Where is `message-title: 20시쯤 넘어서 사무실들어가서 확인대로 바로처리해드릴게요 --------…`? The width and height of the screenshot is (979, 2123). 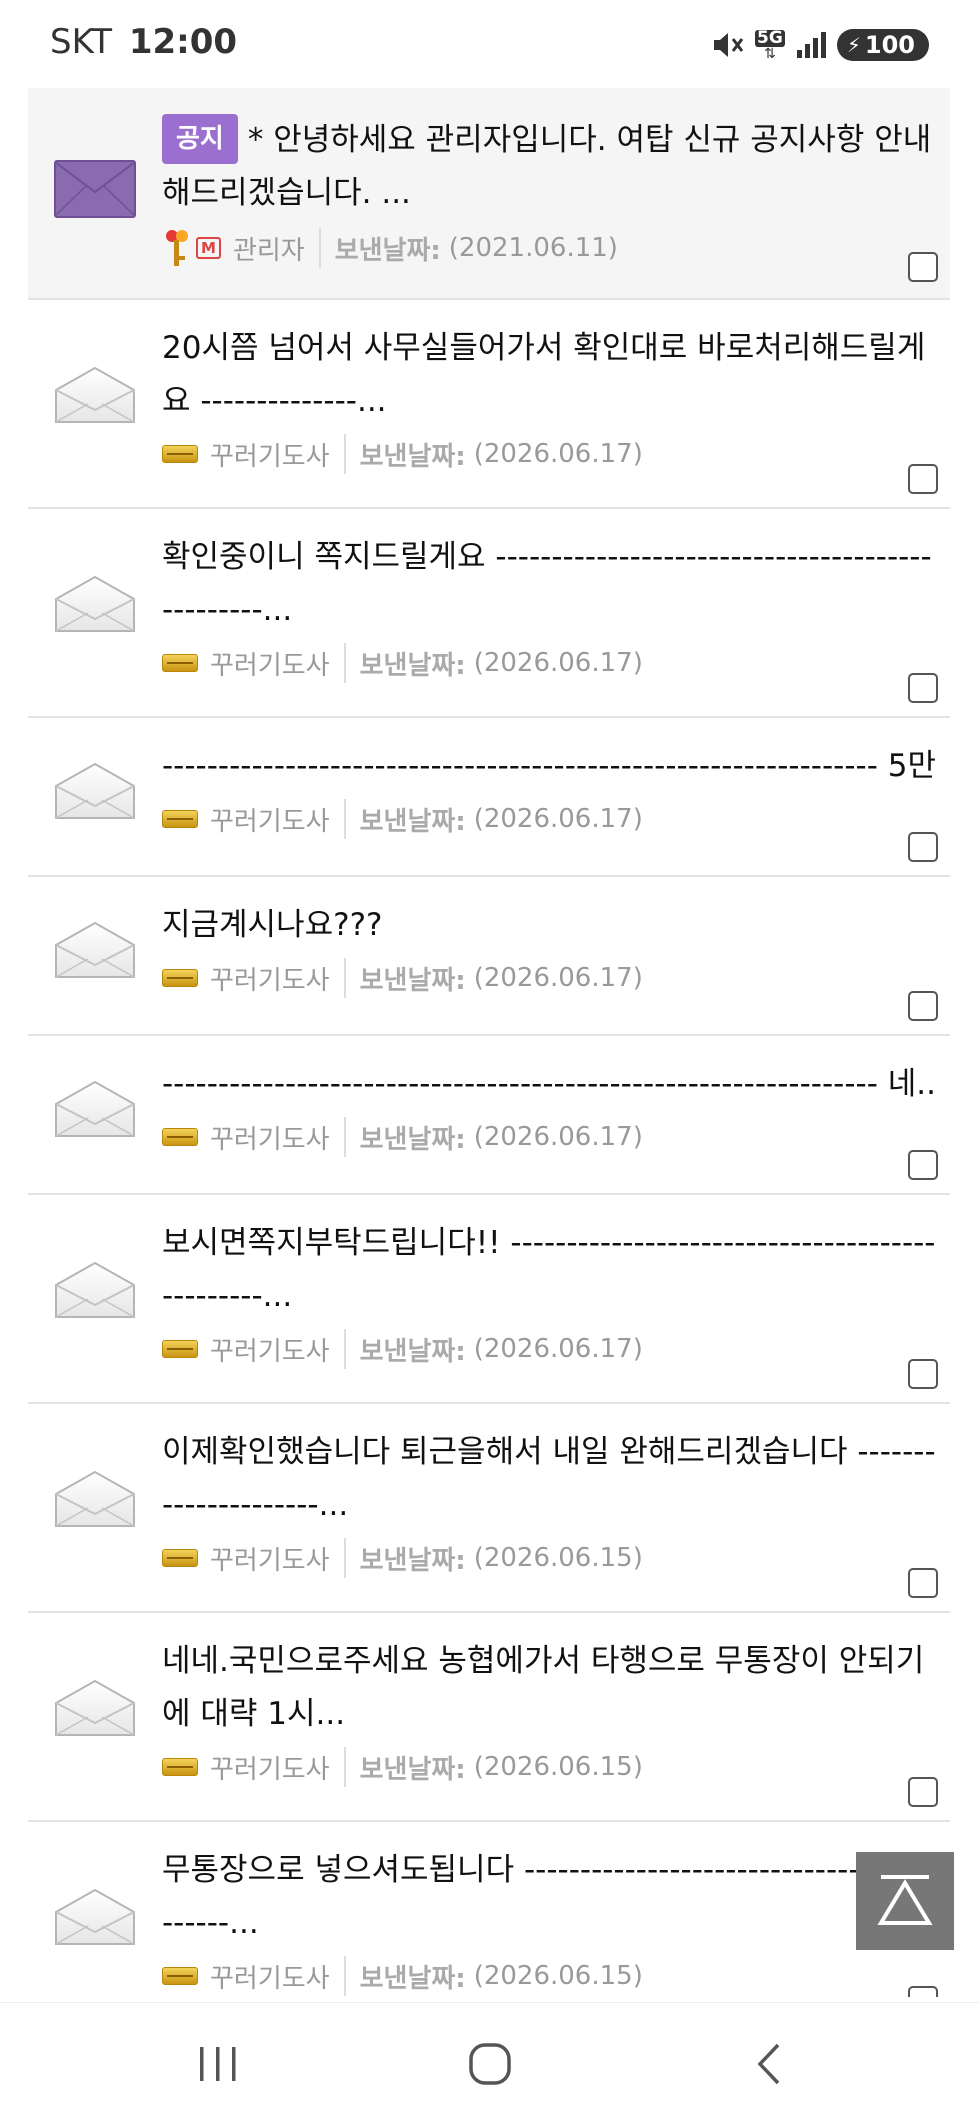
message-title: 20시쯤 넘어서 사무실들어가서 확인대로 바로처리해드릴게요 --------… is located at coordinates (549, 375).